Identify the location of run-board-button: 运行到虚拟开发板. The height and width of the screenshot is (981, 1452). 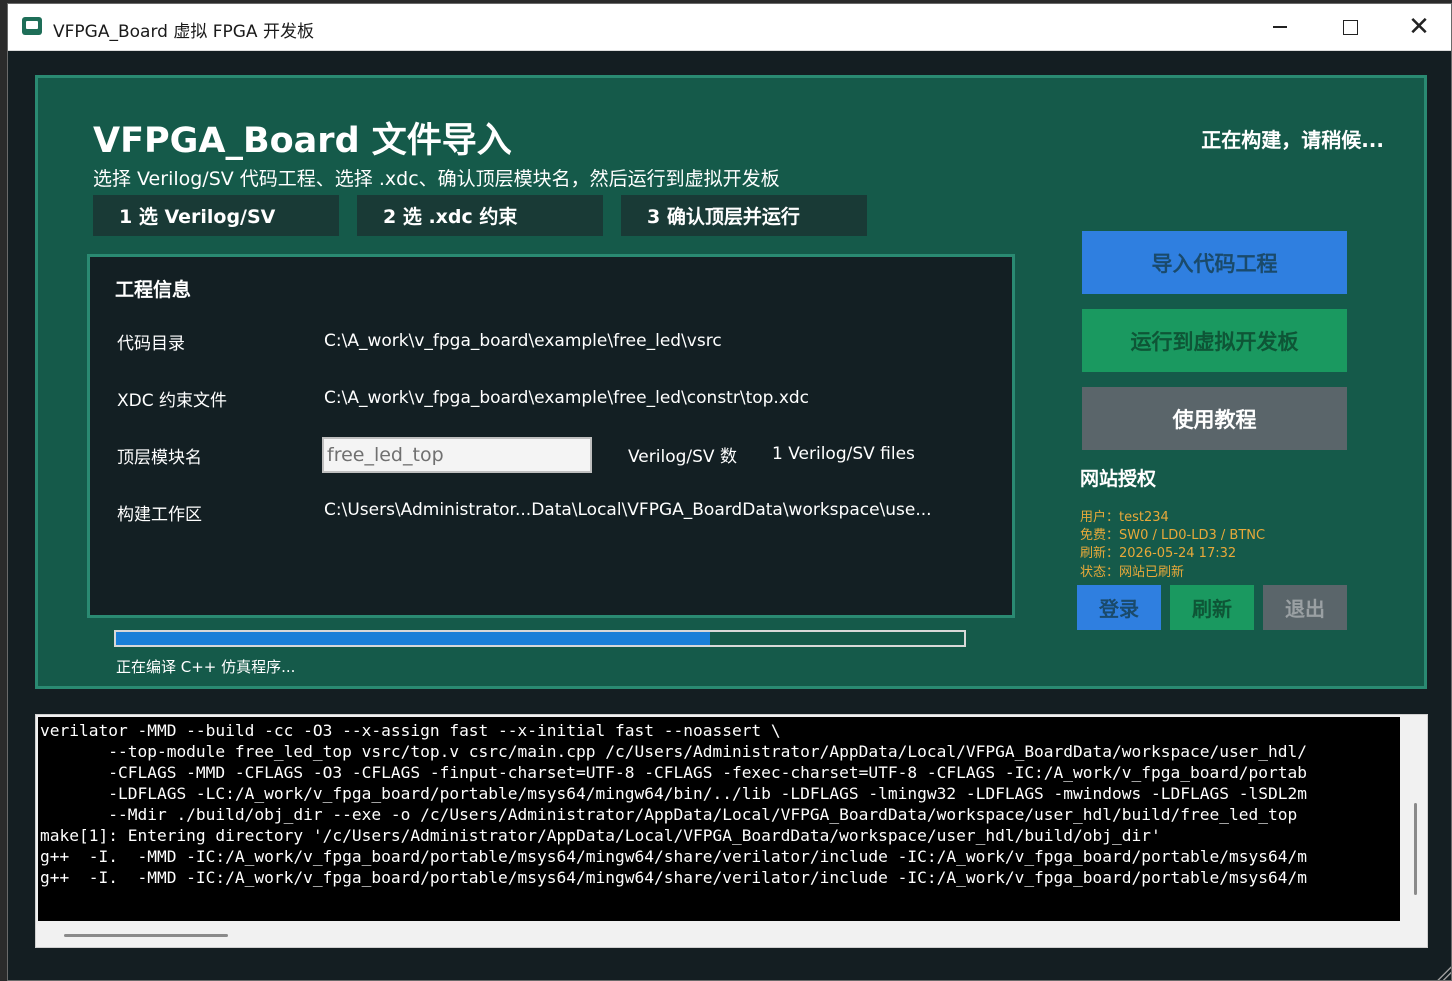
(1214, 340).